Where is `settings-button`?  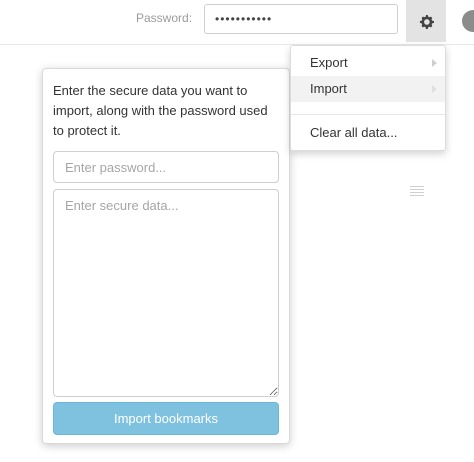
settings-button is located at coordinates (426, 21).